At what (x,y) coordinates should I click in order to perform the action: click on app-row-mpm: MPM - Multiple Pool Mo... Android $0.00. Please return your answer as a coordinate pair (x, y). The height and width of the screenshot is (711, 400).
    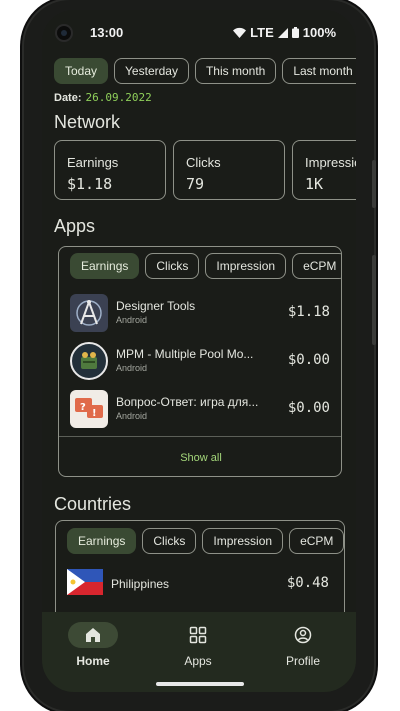
    Looking at the image, I should click on (200, 362).